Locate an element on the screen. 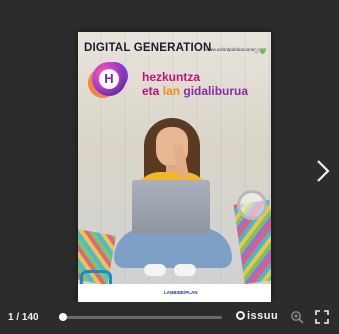 The height and width of the screenshot is (334, 339). cover-header: DIGITAL GENERATION is located at coordinates (148, 48).